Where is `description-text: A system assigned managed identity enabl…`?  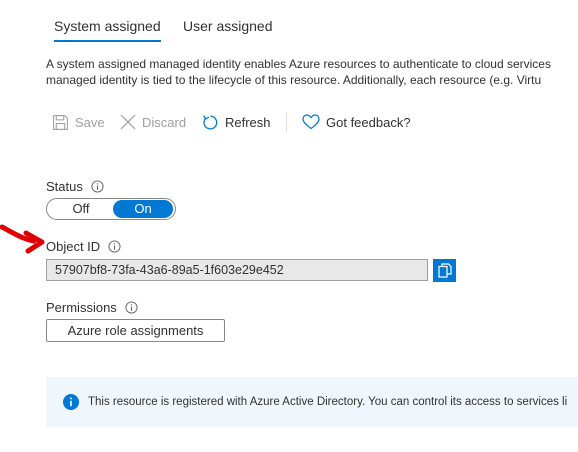 description-text: A system assigned managed identity enabl… is located at coordinates (312, 72).